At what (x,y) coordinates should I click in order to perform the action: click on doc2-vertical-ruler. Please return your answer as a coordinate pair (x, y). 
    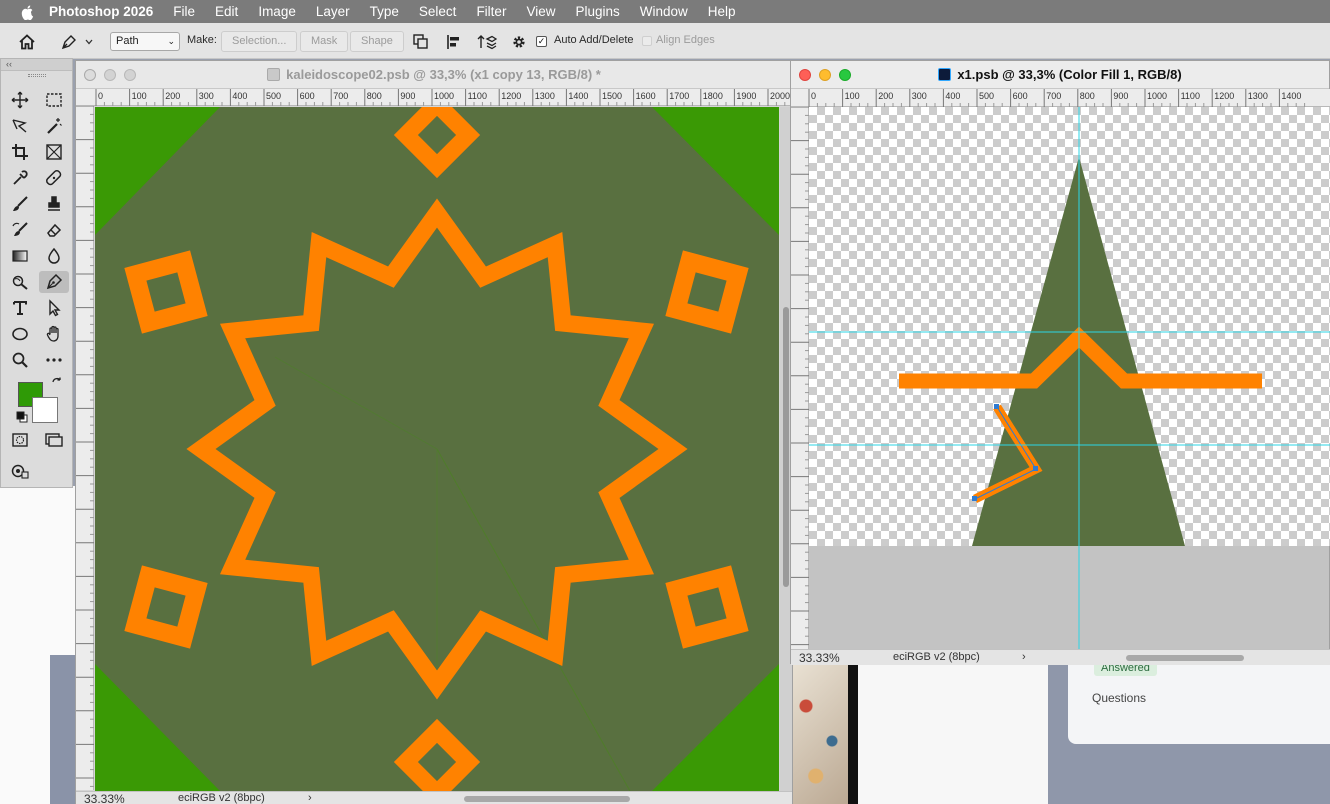
    Looking at the image, I should click on (800, 378).